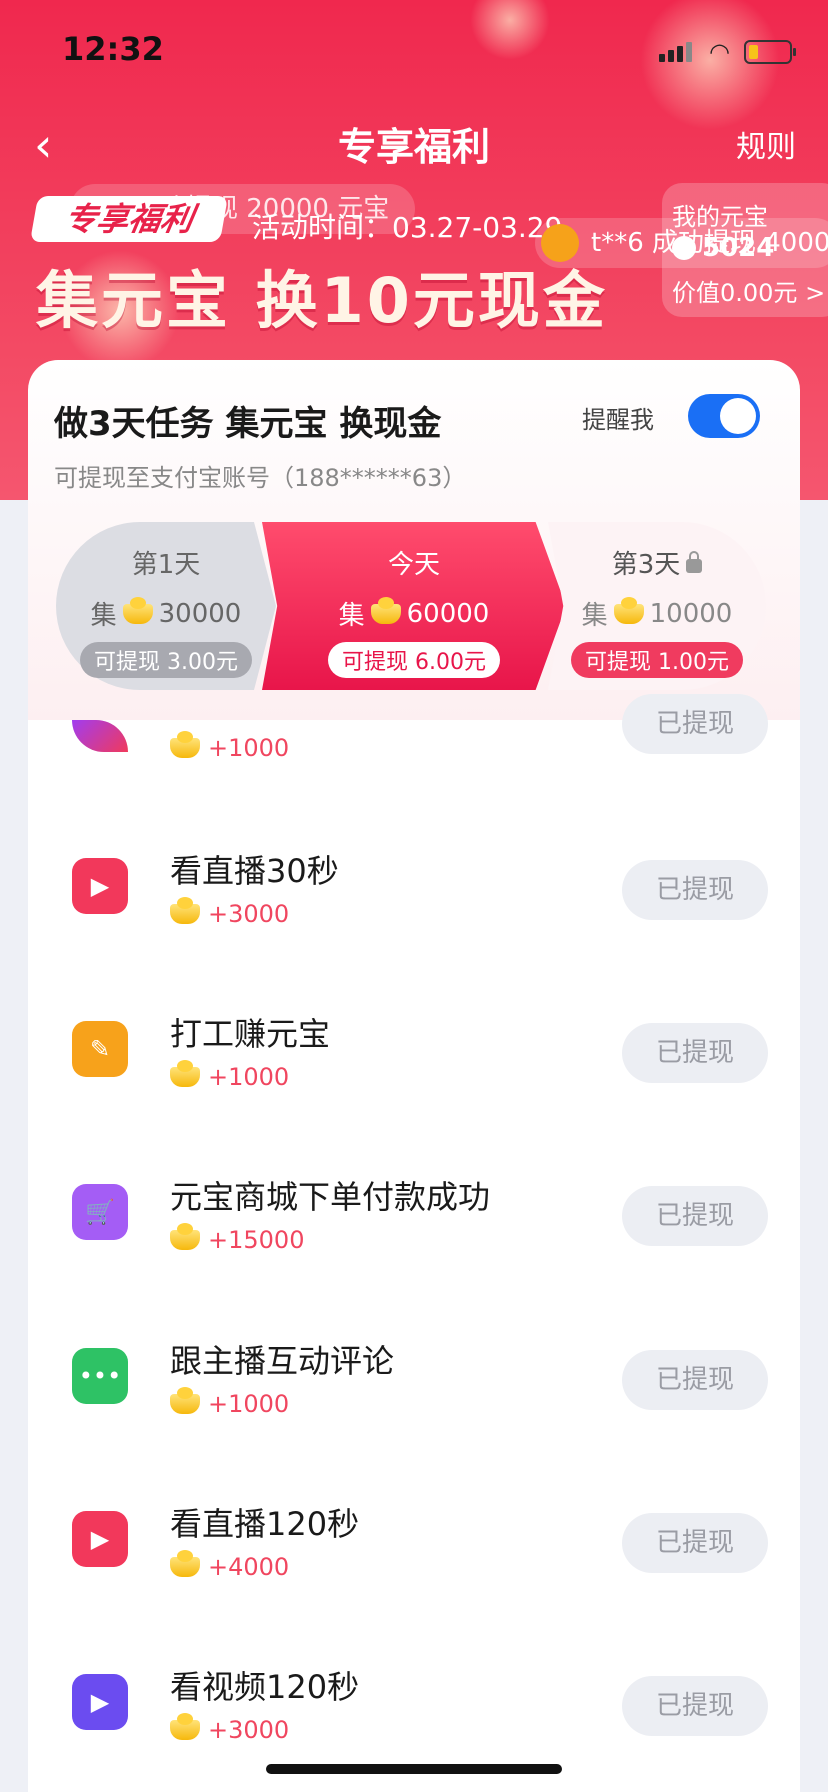 The width and height of the screenshot is (828, 1792). Describe the element at coordinates (749, 293) in the screenshot. I see `wallet-value: 价值0.00元 >` at that location.